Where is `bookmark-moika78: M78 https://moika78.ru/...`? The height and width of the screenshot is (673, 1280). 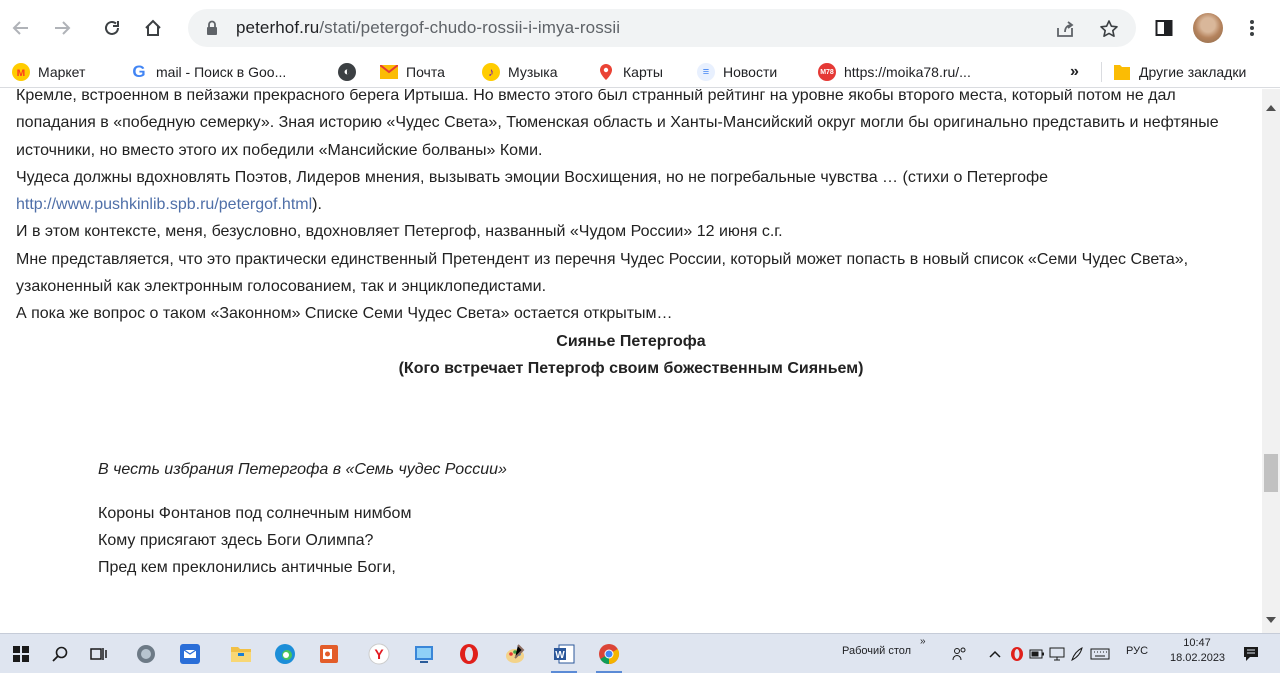
bookmark-moika78: M78 https://moika78.ru/... is located at coordinates (894, 72).